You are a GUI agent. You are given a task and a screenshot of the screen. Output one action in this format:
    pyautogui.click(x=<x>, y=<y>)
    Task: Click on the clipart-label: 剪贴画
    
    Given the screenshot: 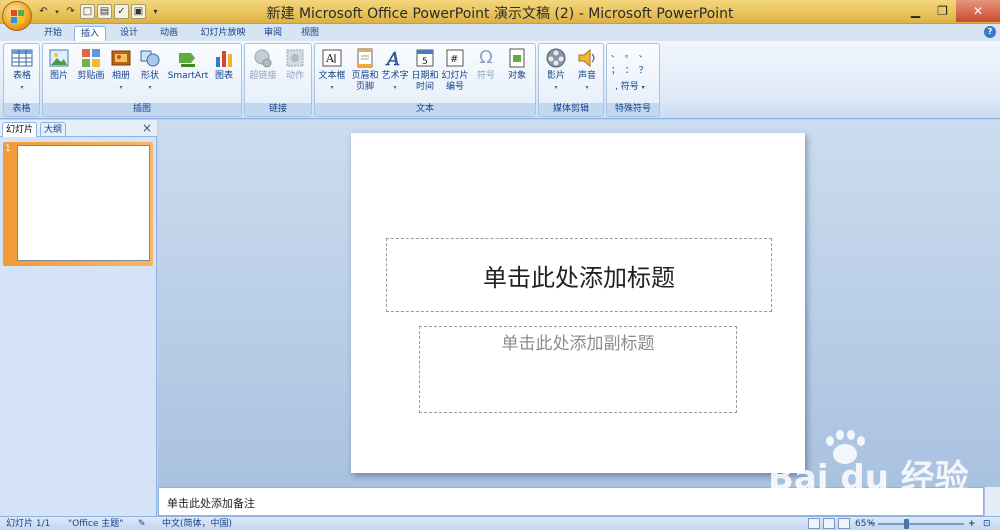 What is the action you would take?
    pyautogui.click(x=91, y=76)
    